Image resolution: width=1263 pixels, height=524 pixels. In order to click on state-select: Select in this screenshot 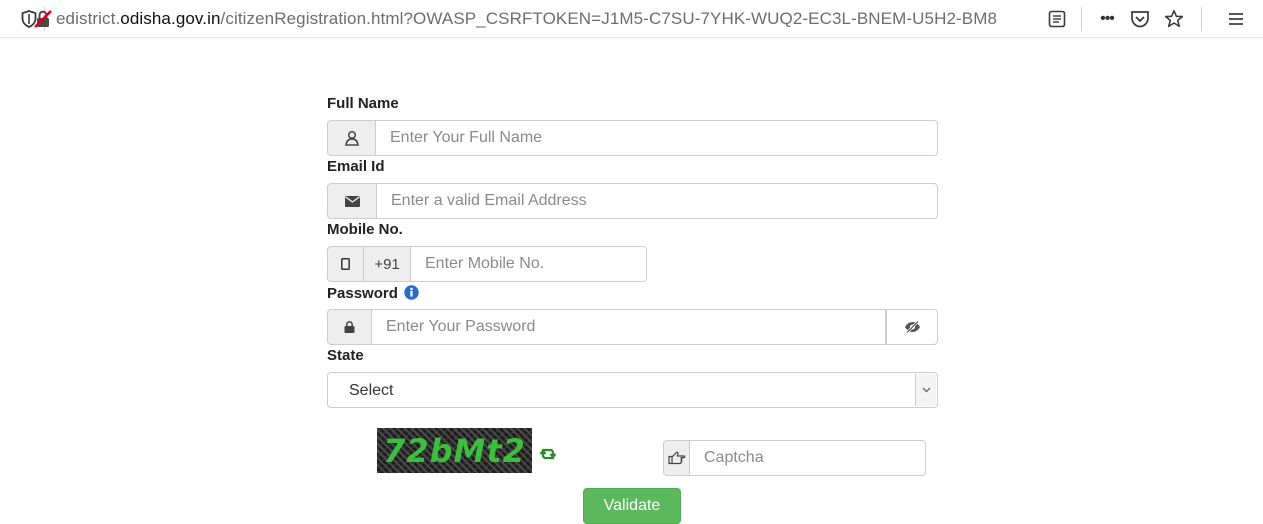, I will do `click(632, 390)`.